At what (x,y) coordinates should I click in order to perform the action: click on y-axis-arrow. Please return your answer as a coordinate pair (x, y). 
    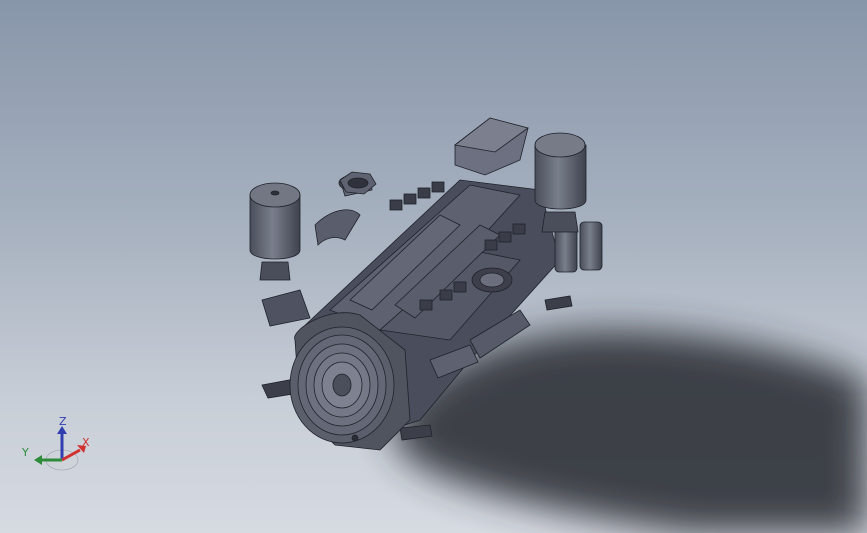
    Looking at the image, I should click on (38, 460).